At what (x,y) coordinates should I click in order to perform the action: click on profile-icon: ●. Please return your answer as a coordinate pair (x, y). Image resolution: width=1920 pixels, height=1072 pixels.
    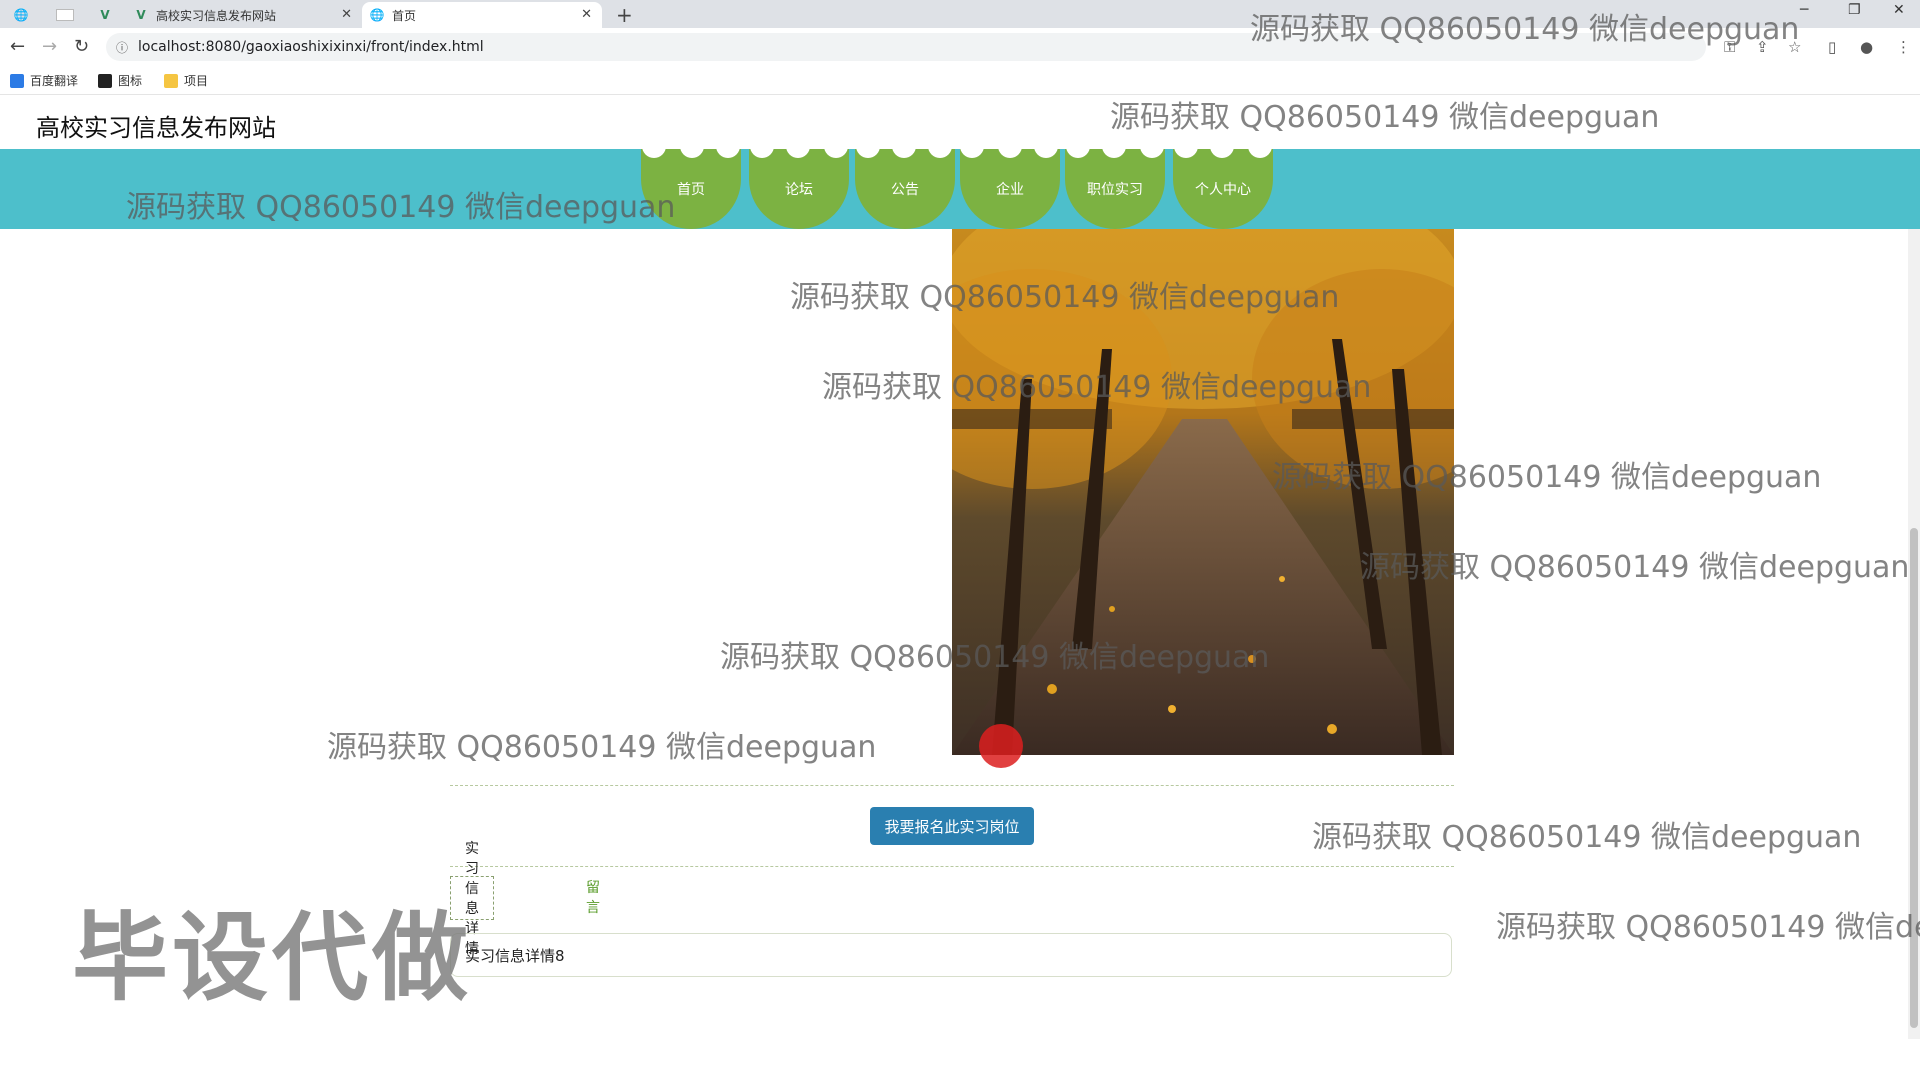
    Looking at the image, I should click on (1866, 47).